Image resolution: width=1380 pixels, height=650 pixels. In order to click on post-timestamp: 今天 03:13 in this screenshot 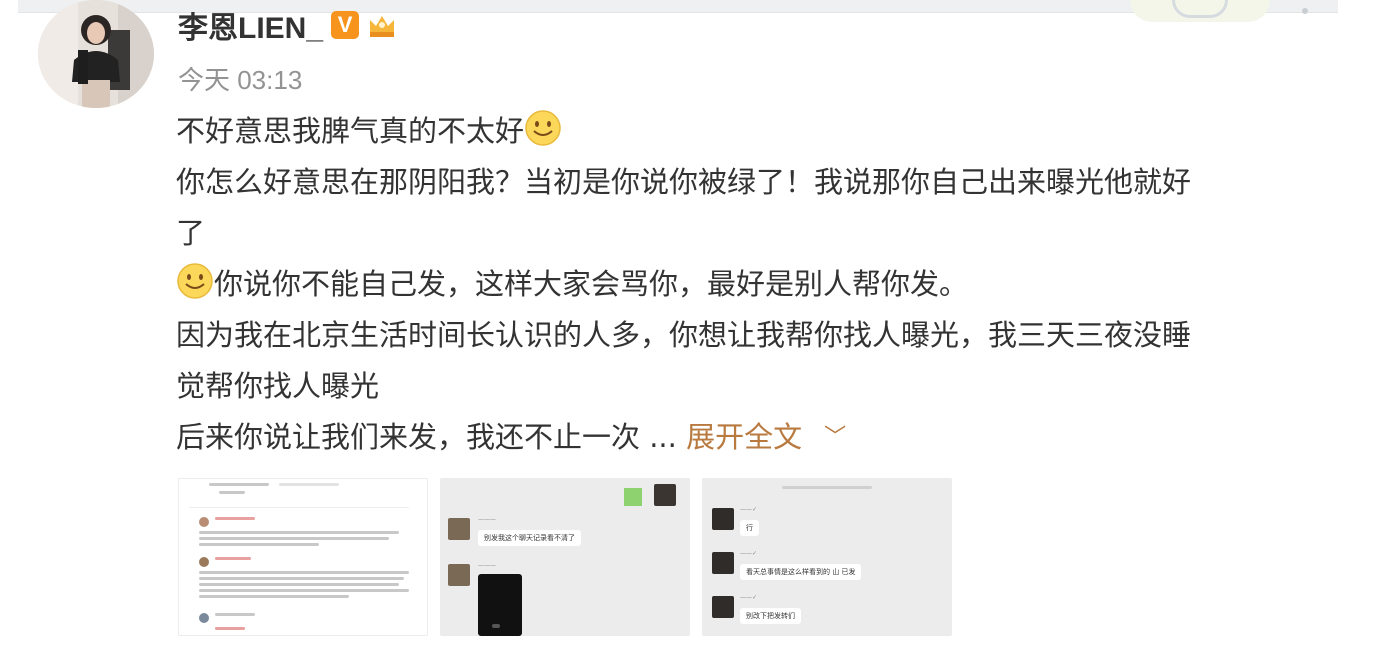, I will do `click(240, 78)`.